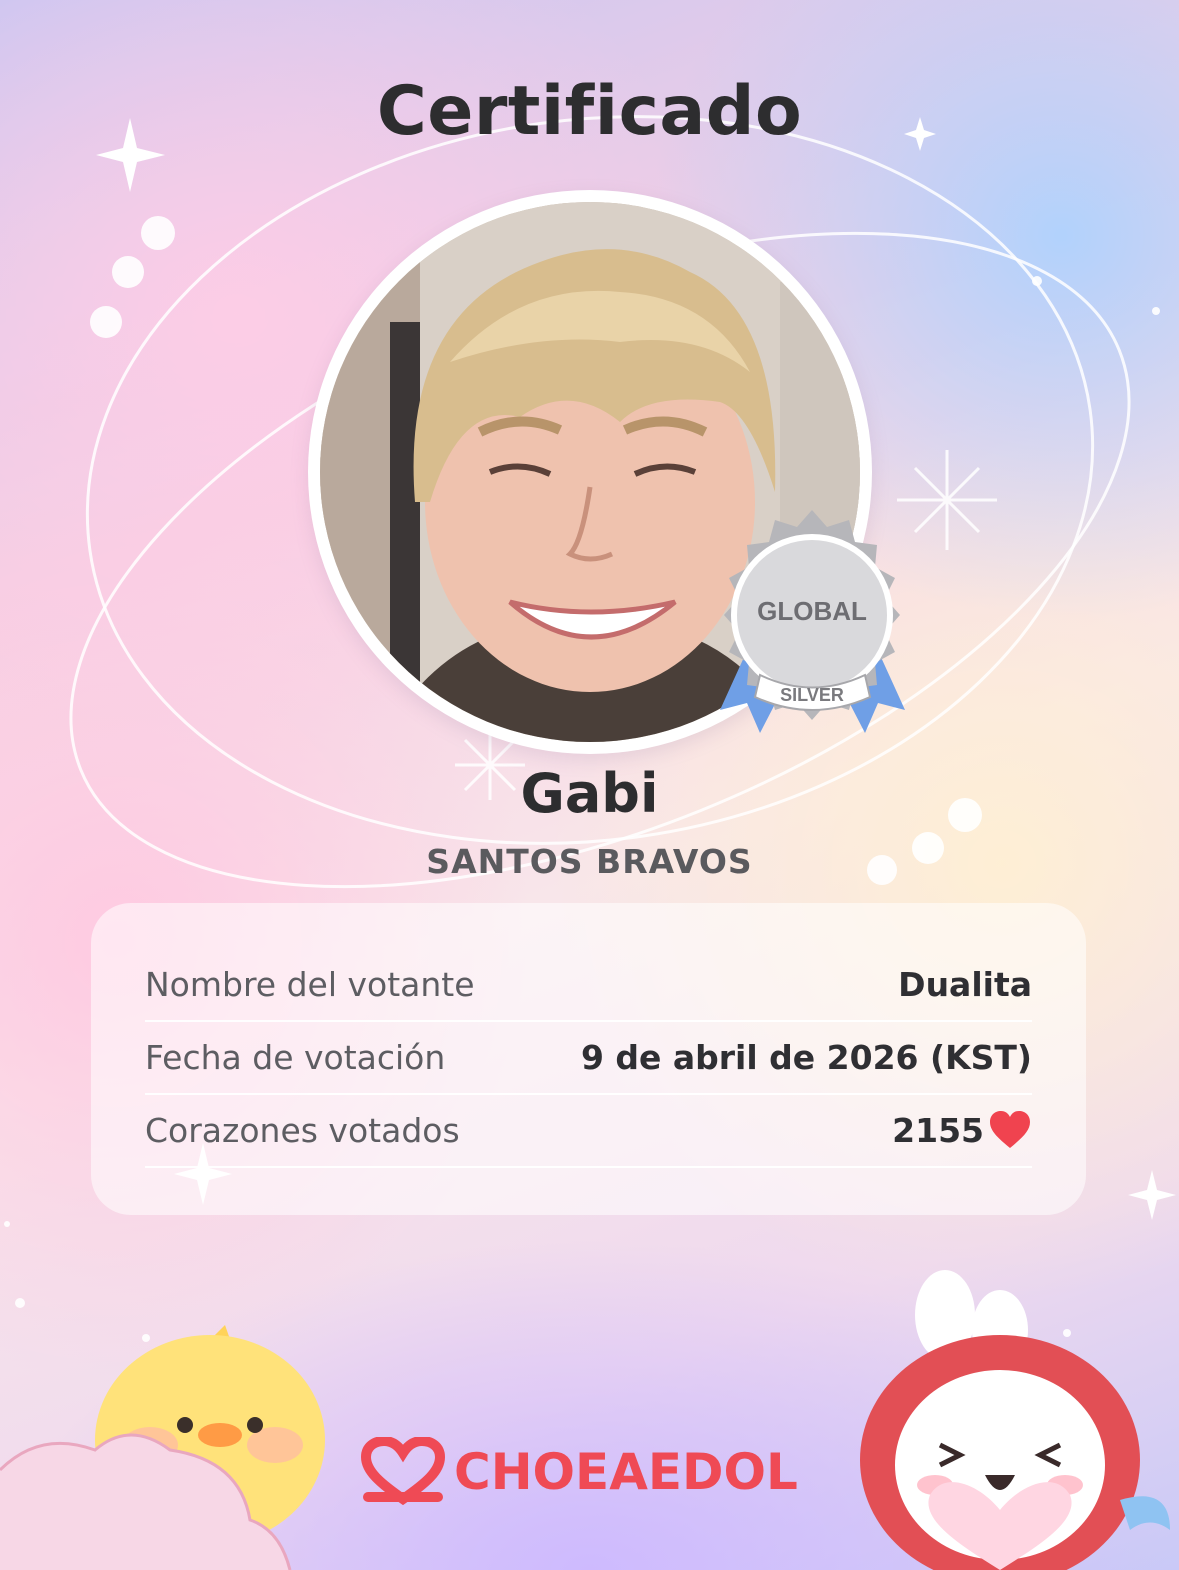  Describe the element at coordinates (589, 793) in the screenshot. I see `idol-name: Gabi` at that location.